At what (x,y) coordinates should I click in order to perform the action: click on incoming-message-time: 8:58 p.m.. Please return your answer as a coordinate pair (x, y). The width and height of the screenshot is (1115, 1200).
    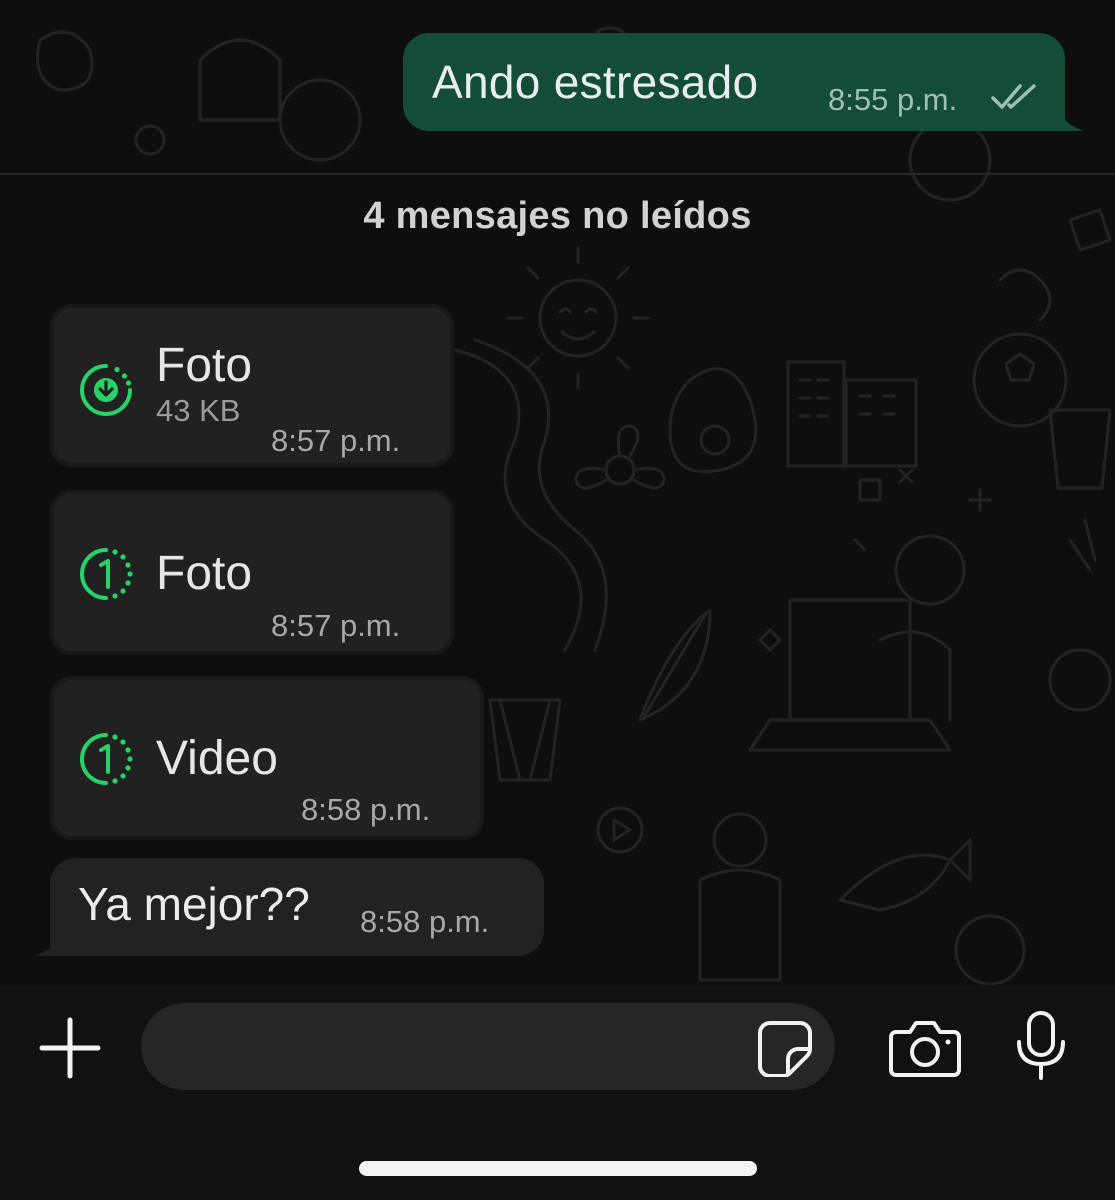
    Looking at the image, I should click on (425, 921).